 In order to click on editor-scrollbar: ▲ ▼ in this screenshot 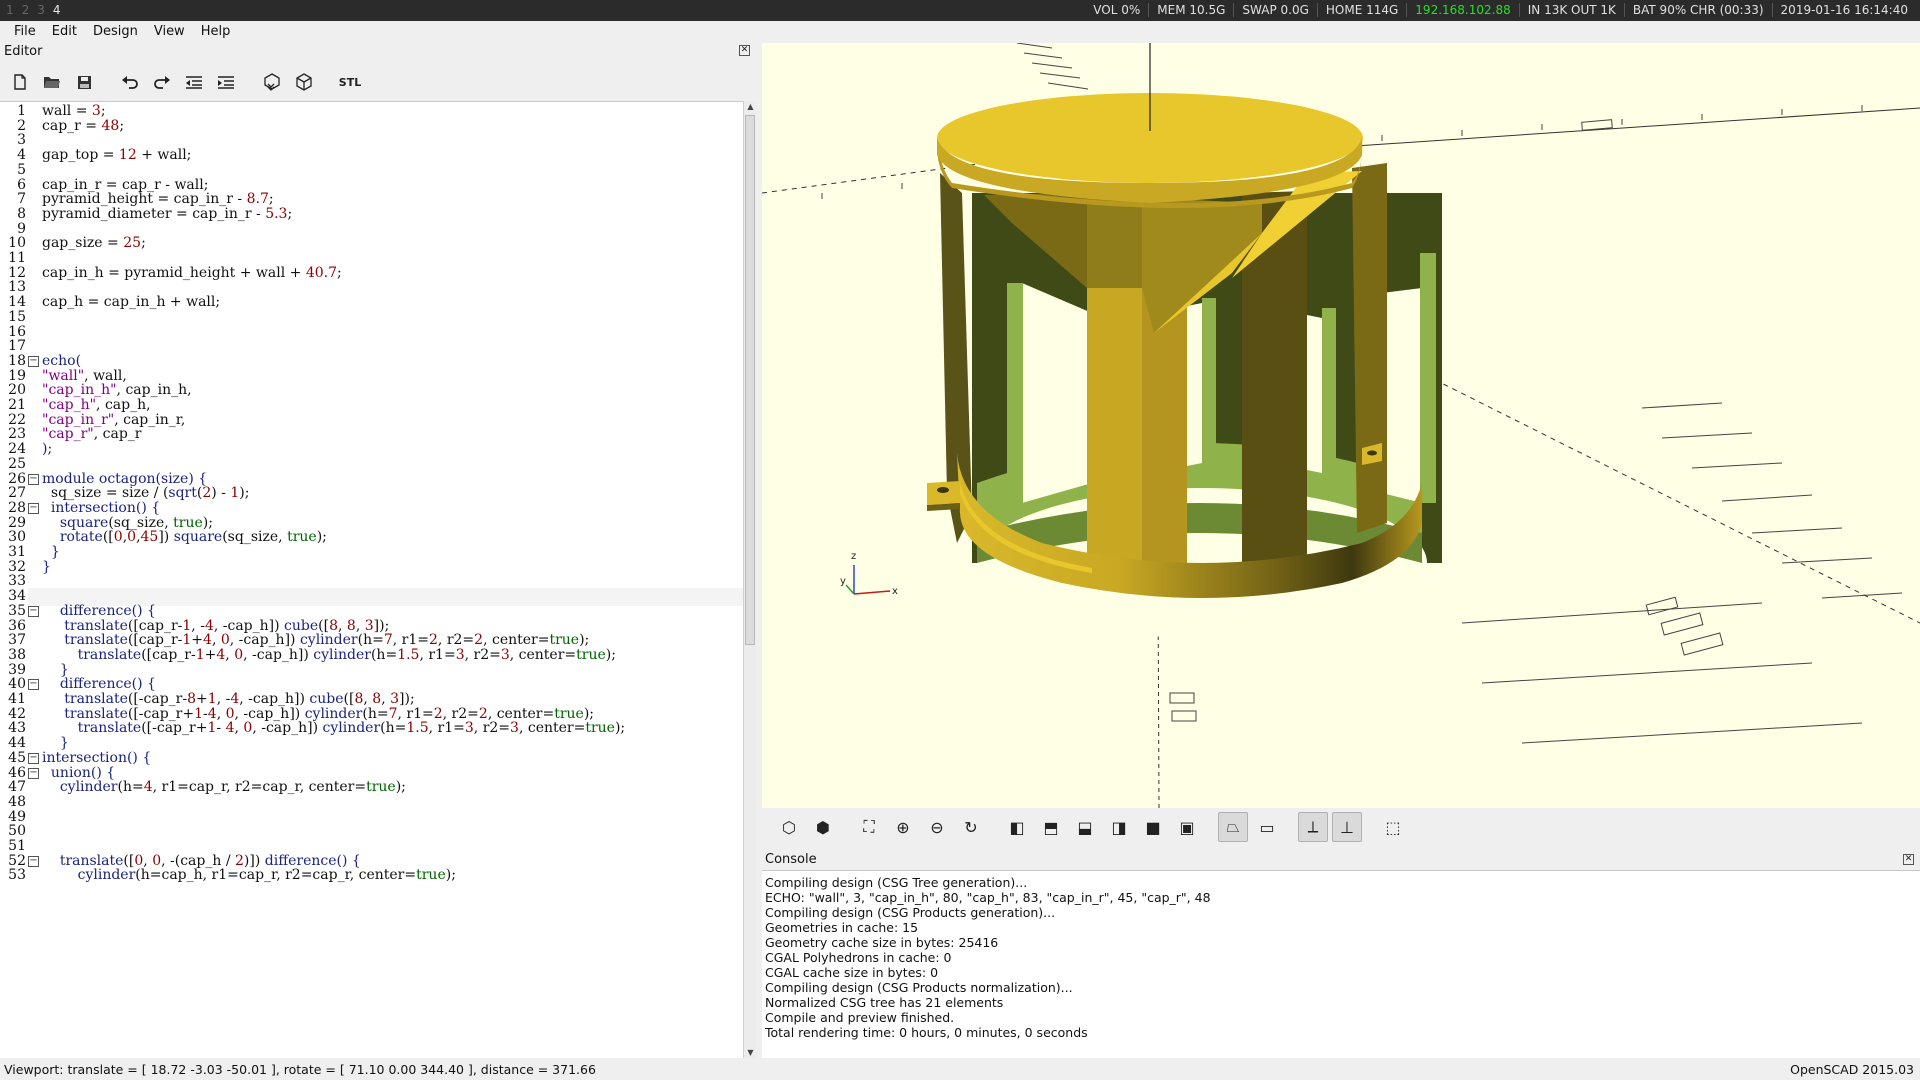, I will do `click(749, 579)`.